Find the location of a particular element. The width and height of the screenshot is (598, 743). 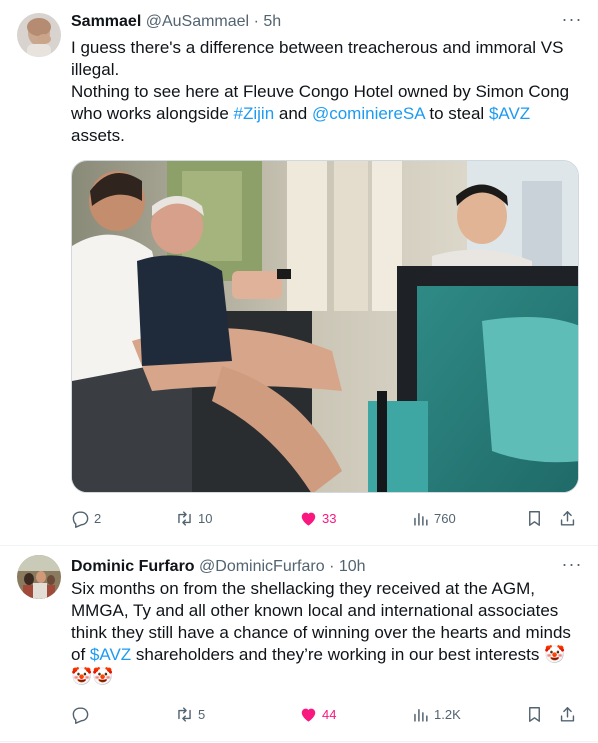

tweet-header: Sammael @AuSammael · 5h ··· is located at coordinates (327, 21).